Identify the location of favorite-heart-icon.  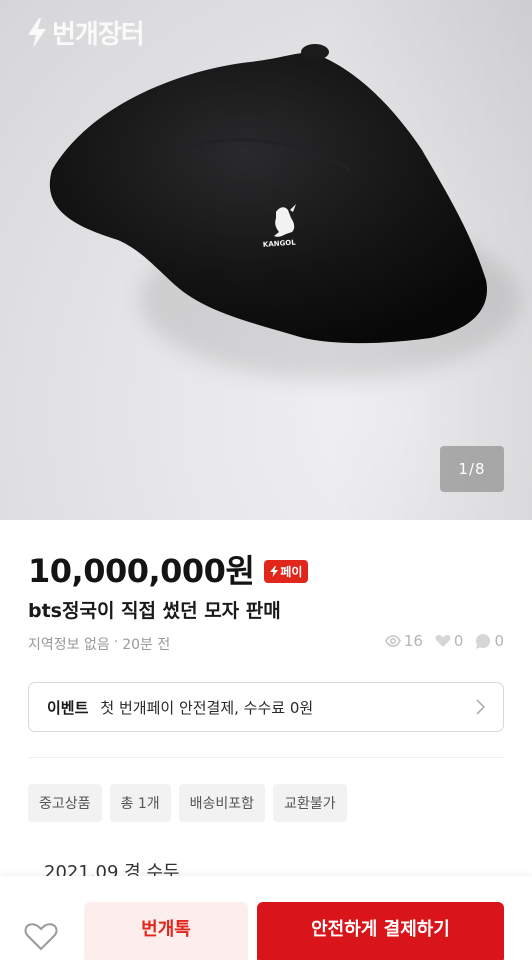
(41, 937).